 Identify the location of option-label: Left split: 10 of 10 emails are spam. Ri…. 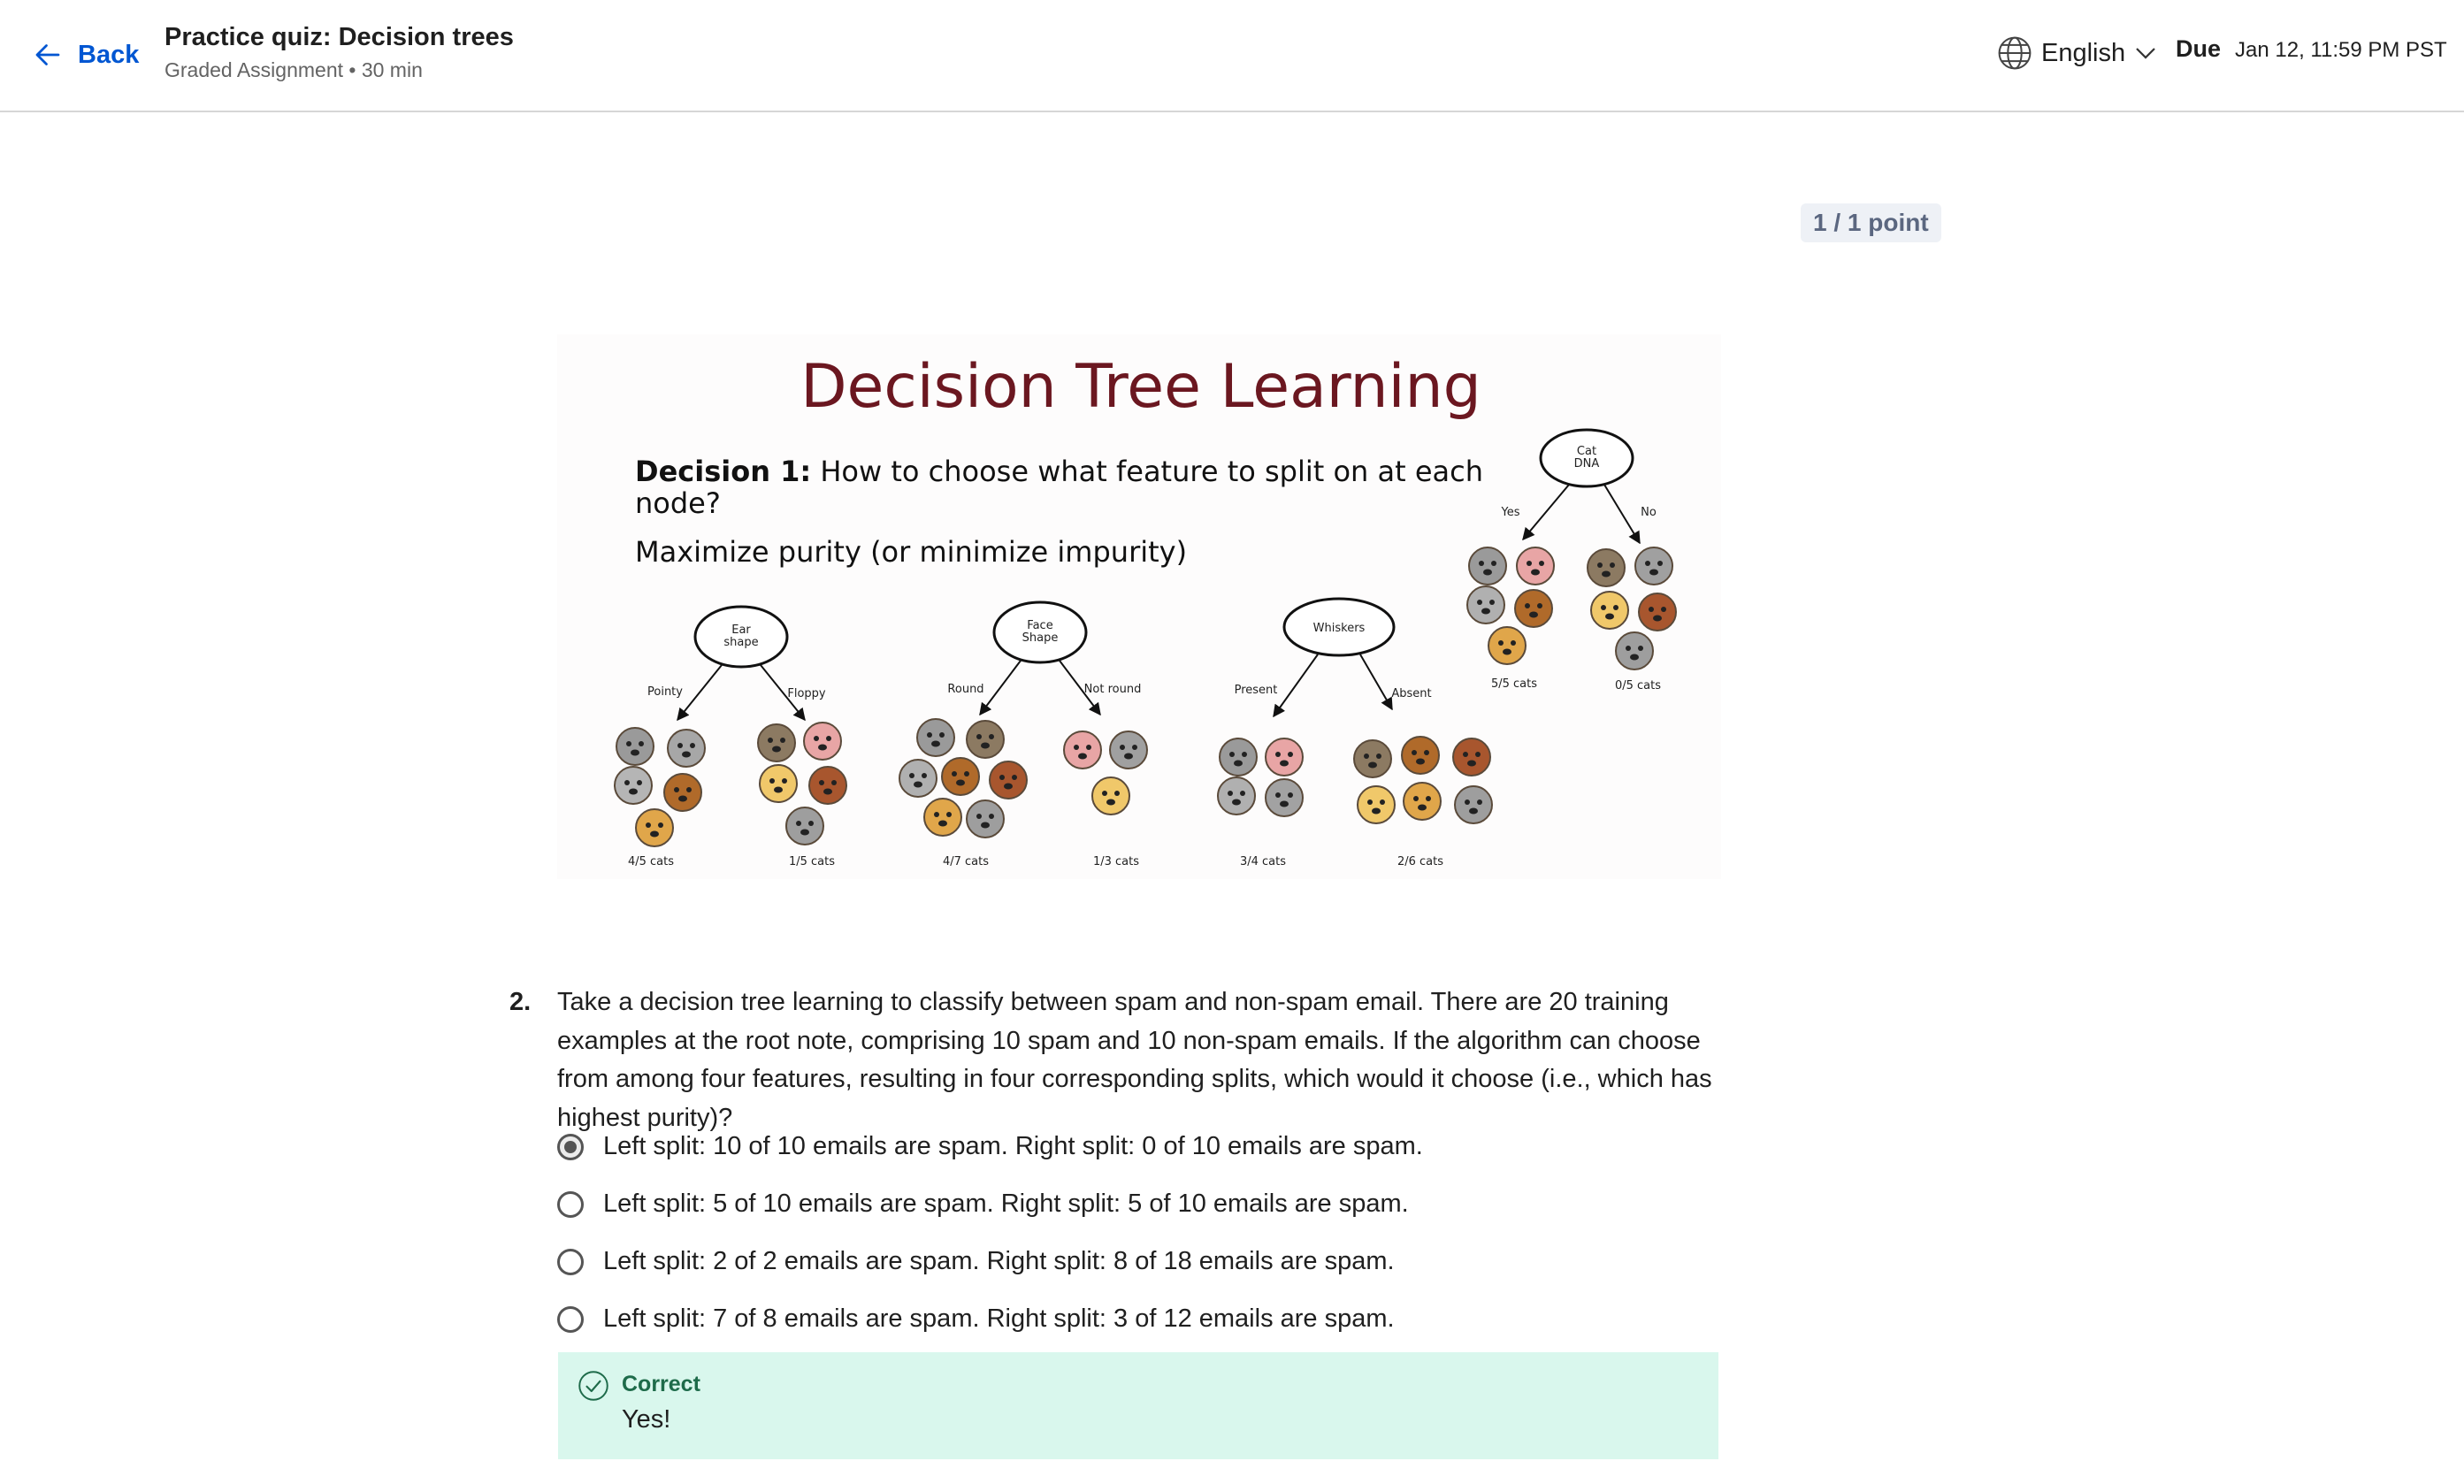
(1013, 1146).